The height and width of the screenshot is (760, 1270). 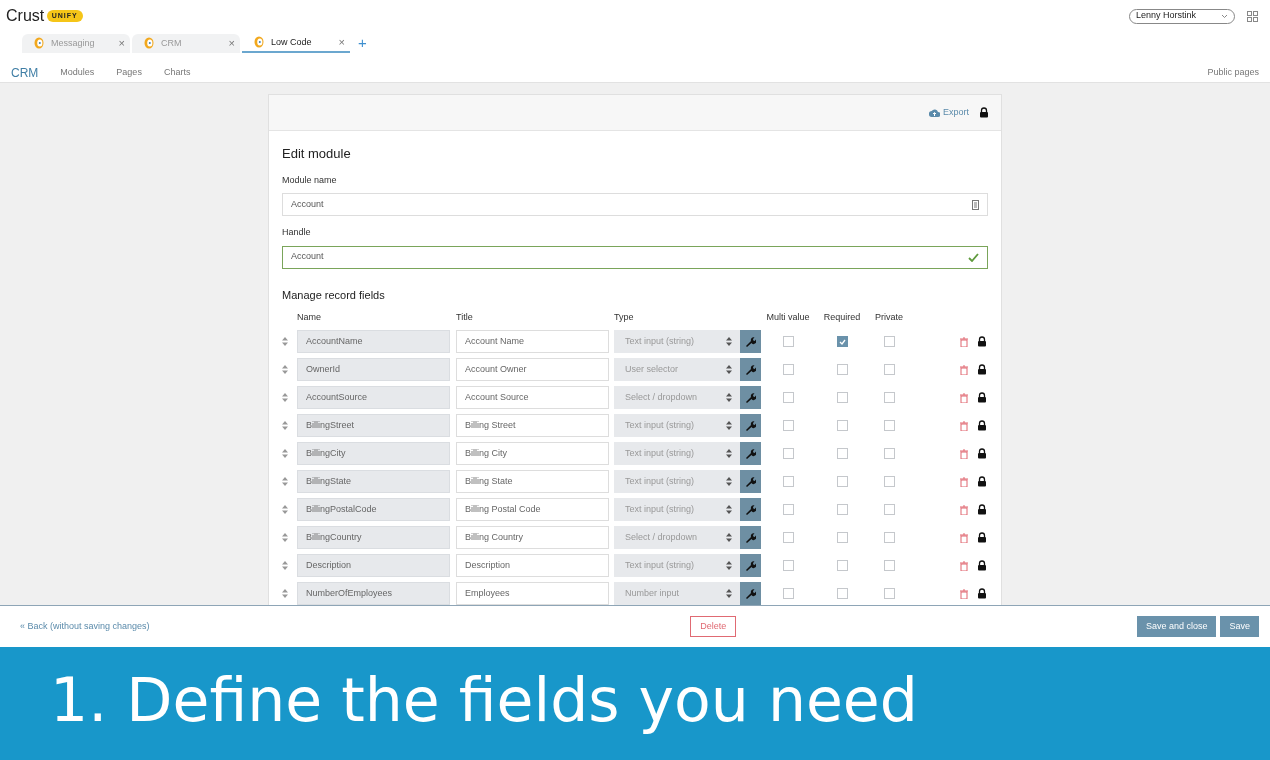 I want to click on nav-title: CRM, so click(x=25, y=72).